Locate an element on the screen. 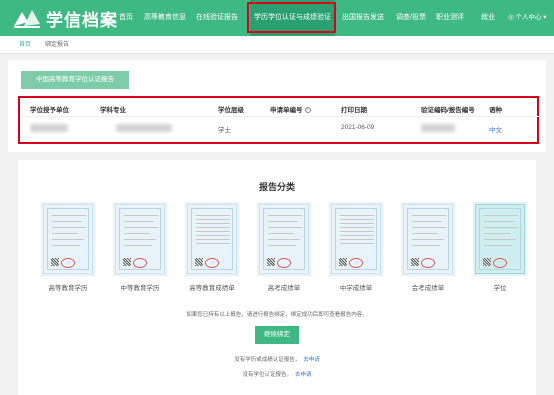 The height and width of the screenshot is (395, 554). cell-level: 学士 is located at coordinates (224, 130).